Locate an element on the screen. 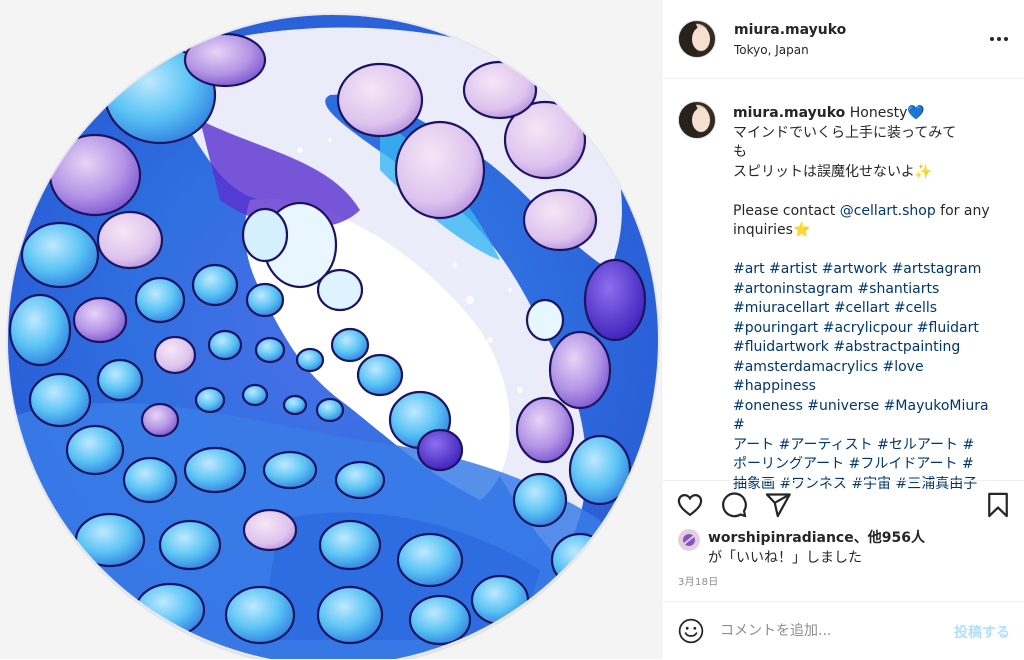  comment-icon is located at coordinates (734, 505).